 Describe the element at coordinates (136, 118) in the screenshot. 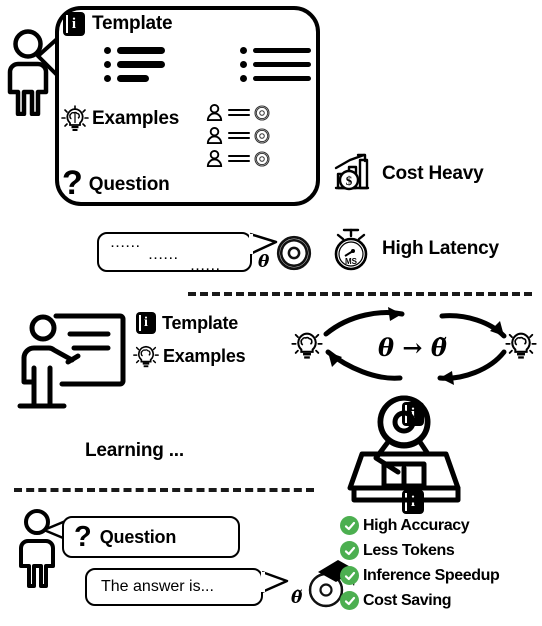

I see `examples-label: Examples` at that location.